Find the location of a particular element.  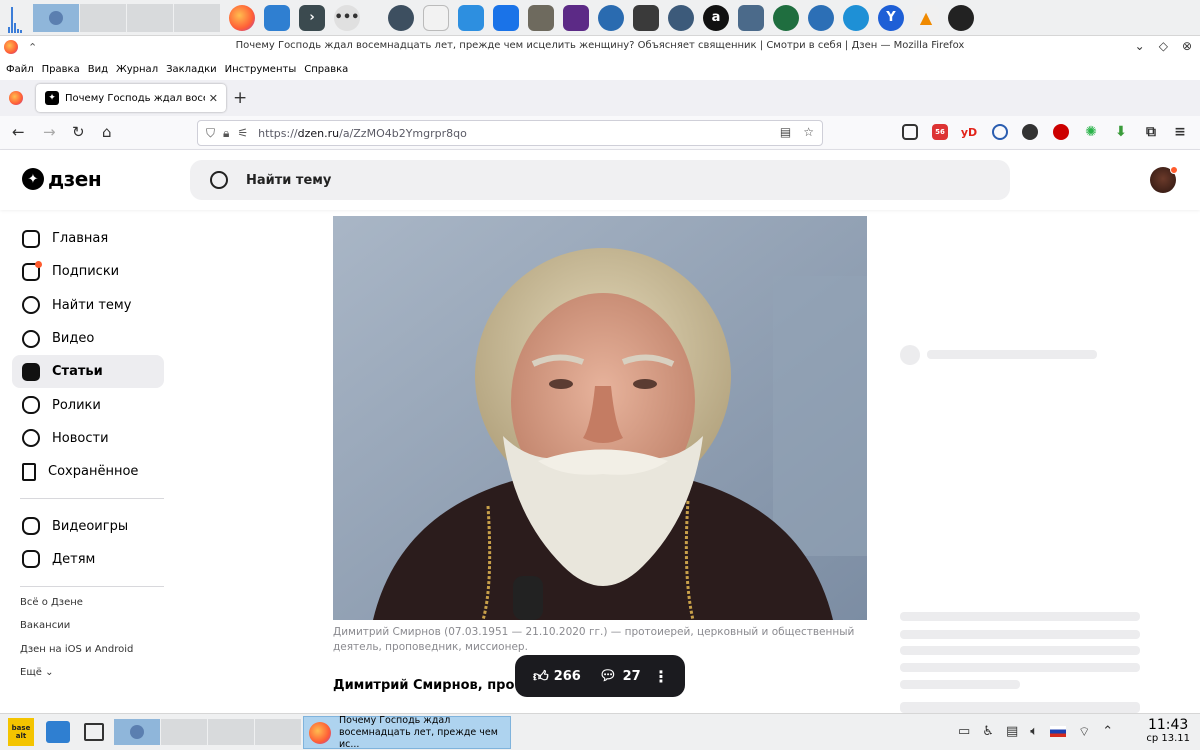

notification-dot is located at coordinates (1174, 170).